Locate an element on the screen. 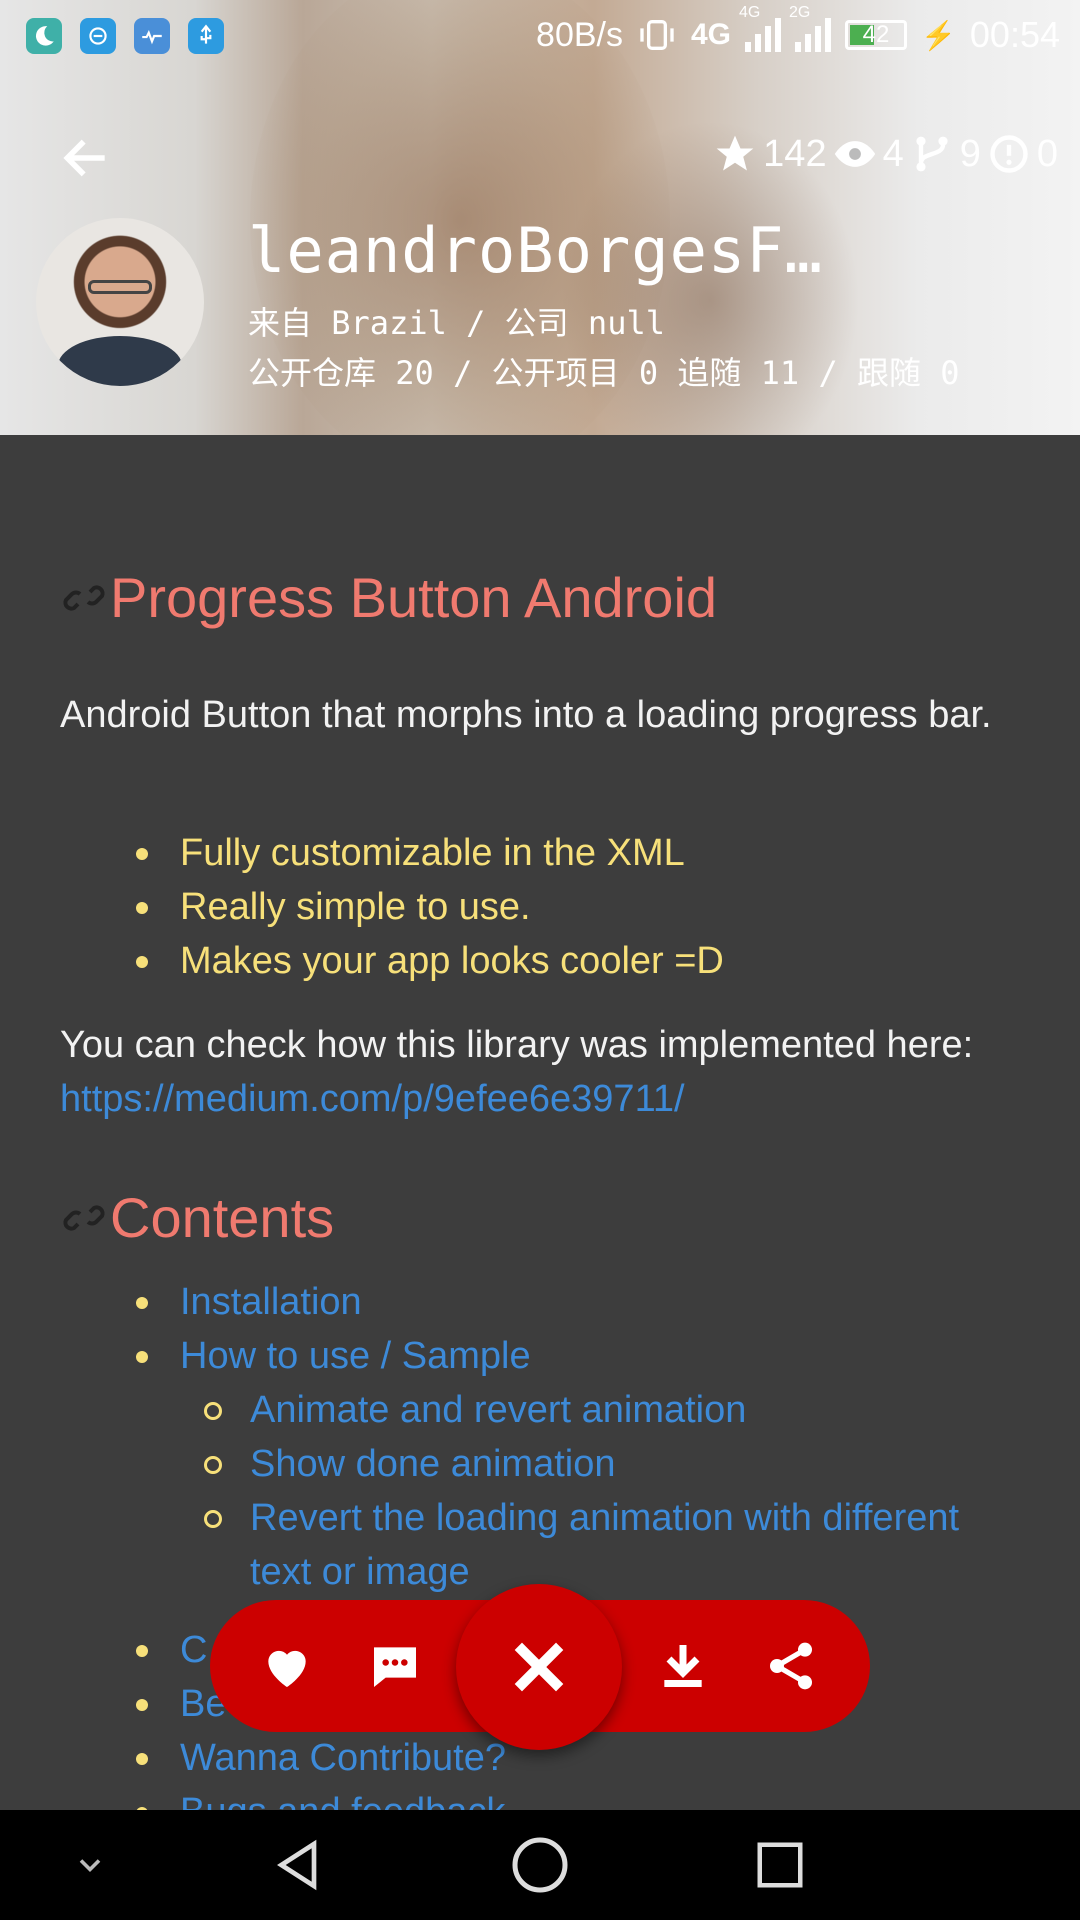 Image resolution: width=1080 pixels, height=1920 pixels. comment-button is located at coordinates (395, 1666).